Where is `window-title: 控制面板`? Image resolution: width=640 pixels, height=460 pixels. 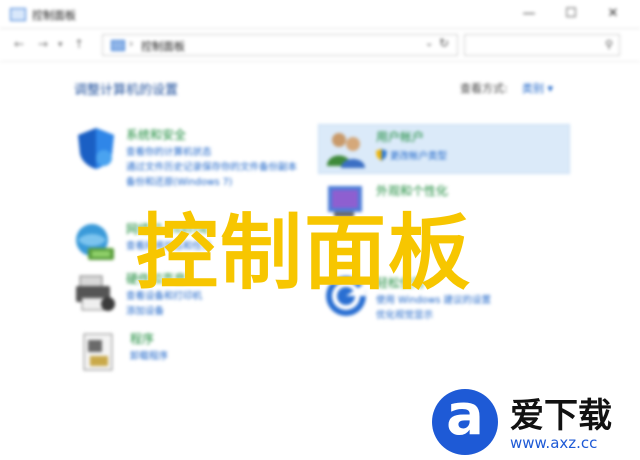
window-title: 控制面板 is located at coordinates (54, 15).